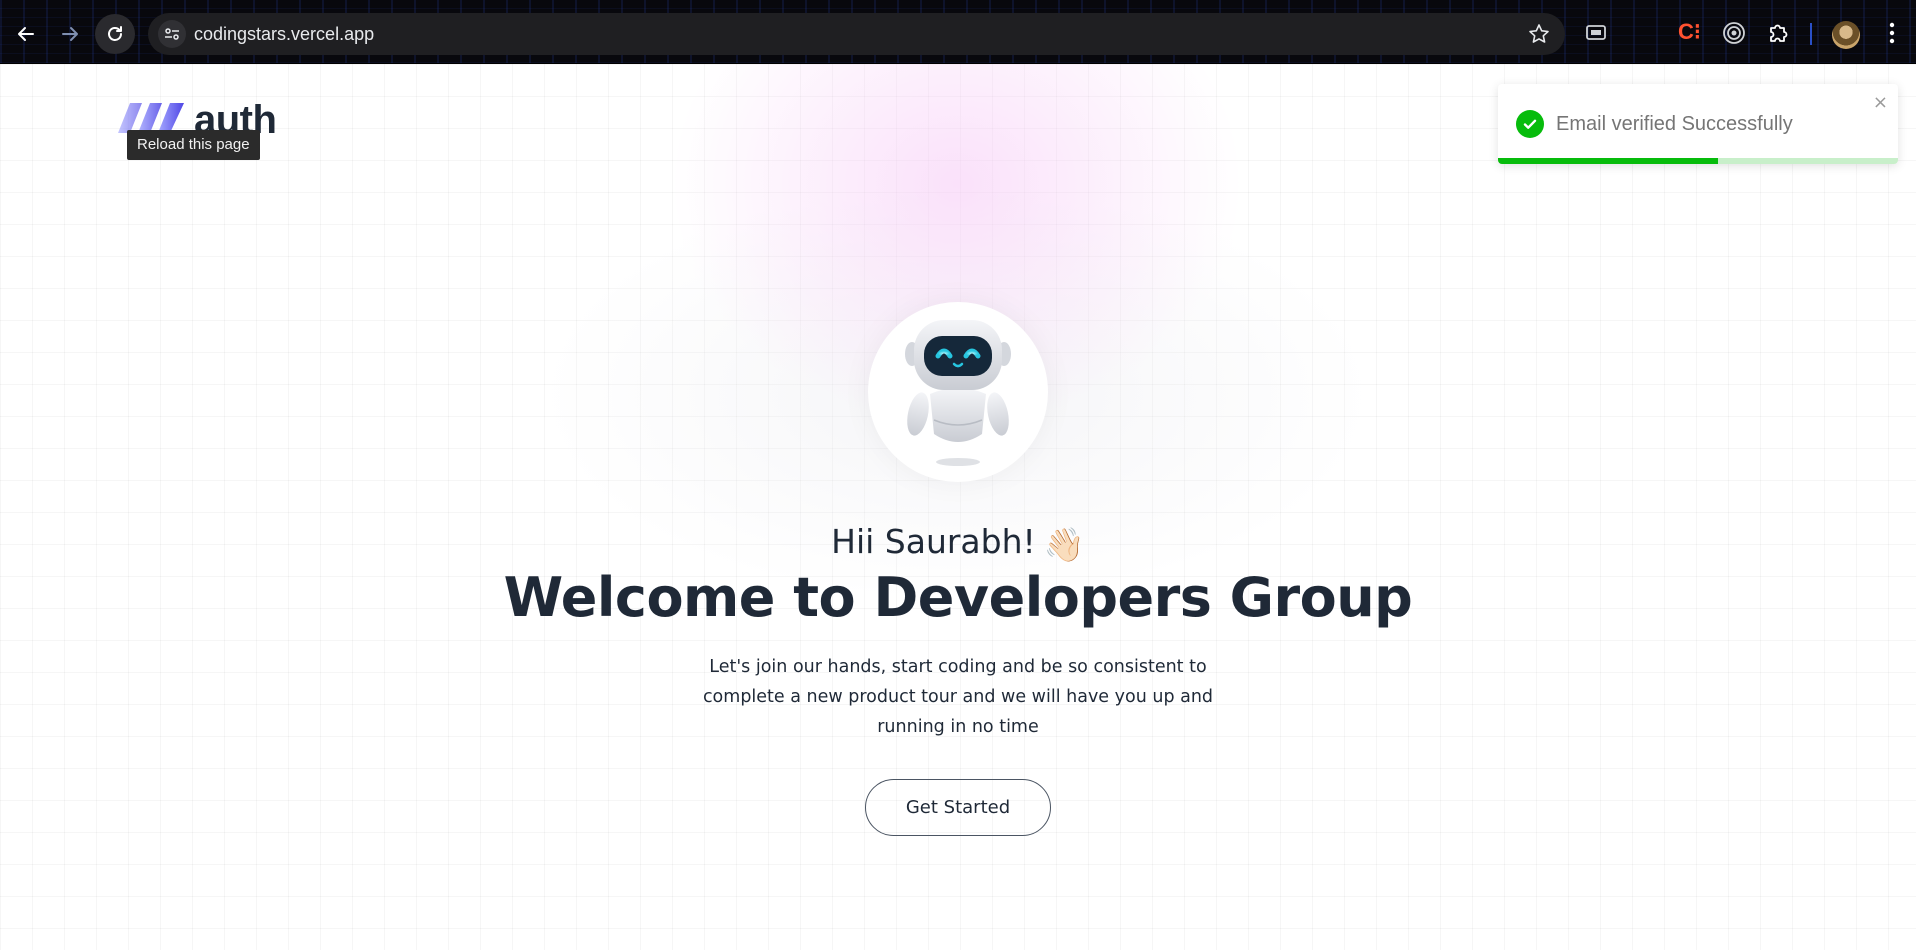  I want to click on toast-message: Email verified Successfully, so click(1674, 124).